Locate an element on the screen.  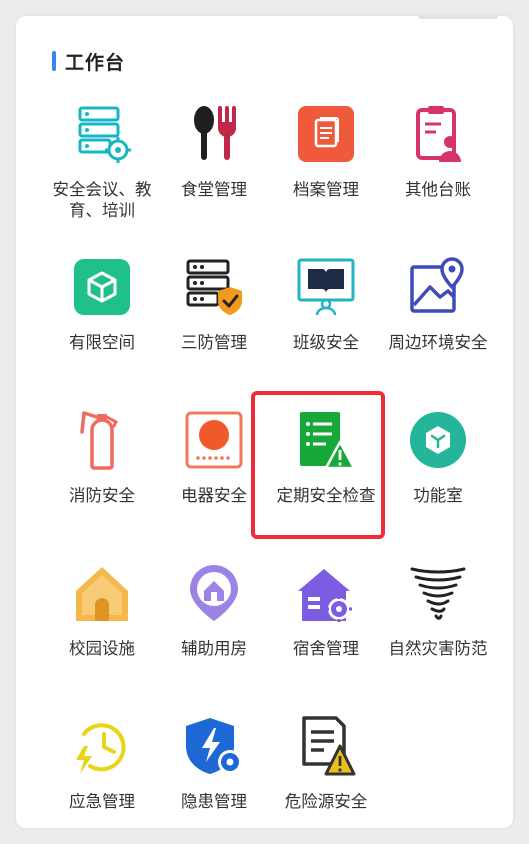
tile-label: 功能室 is located at coordinates (438, 495).